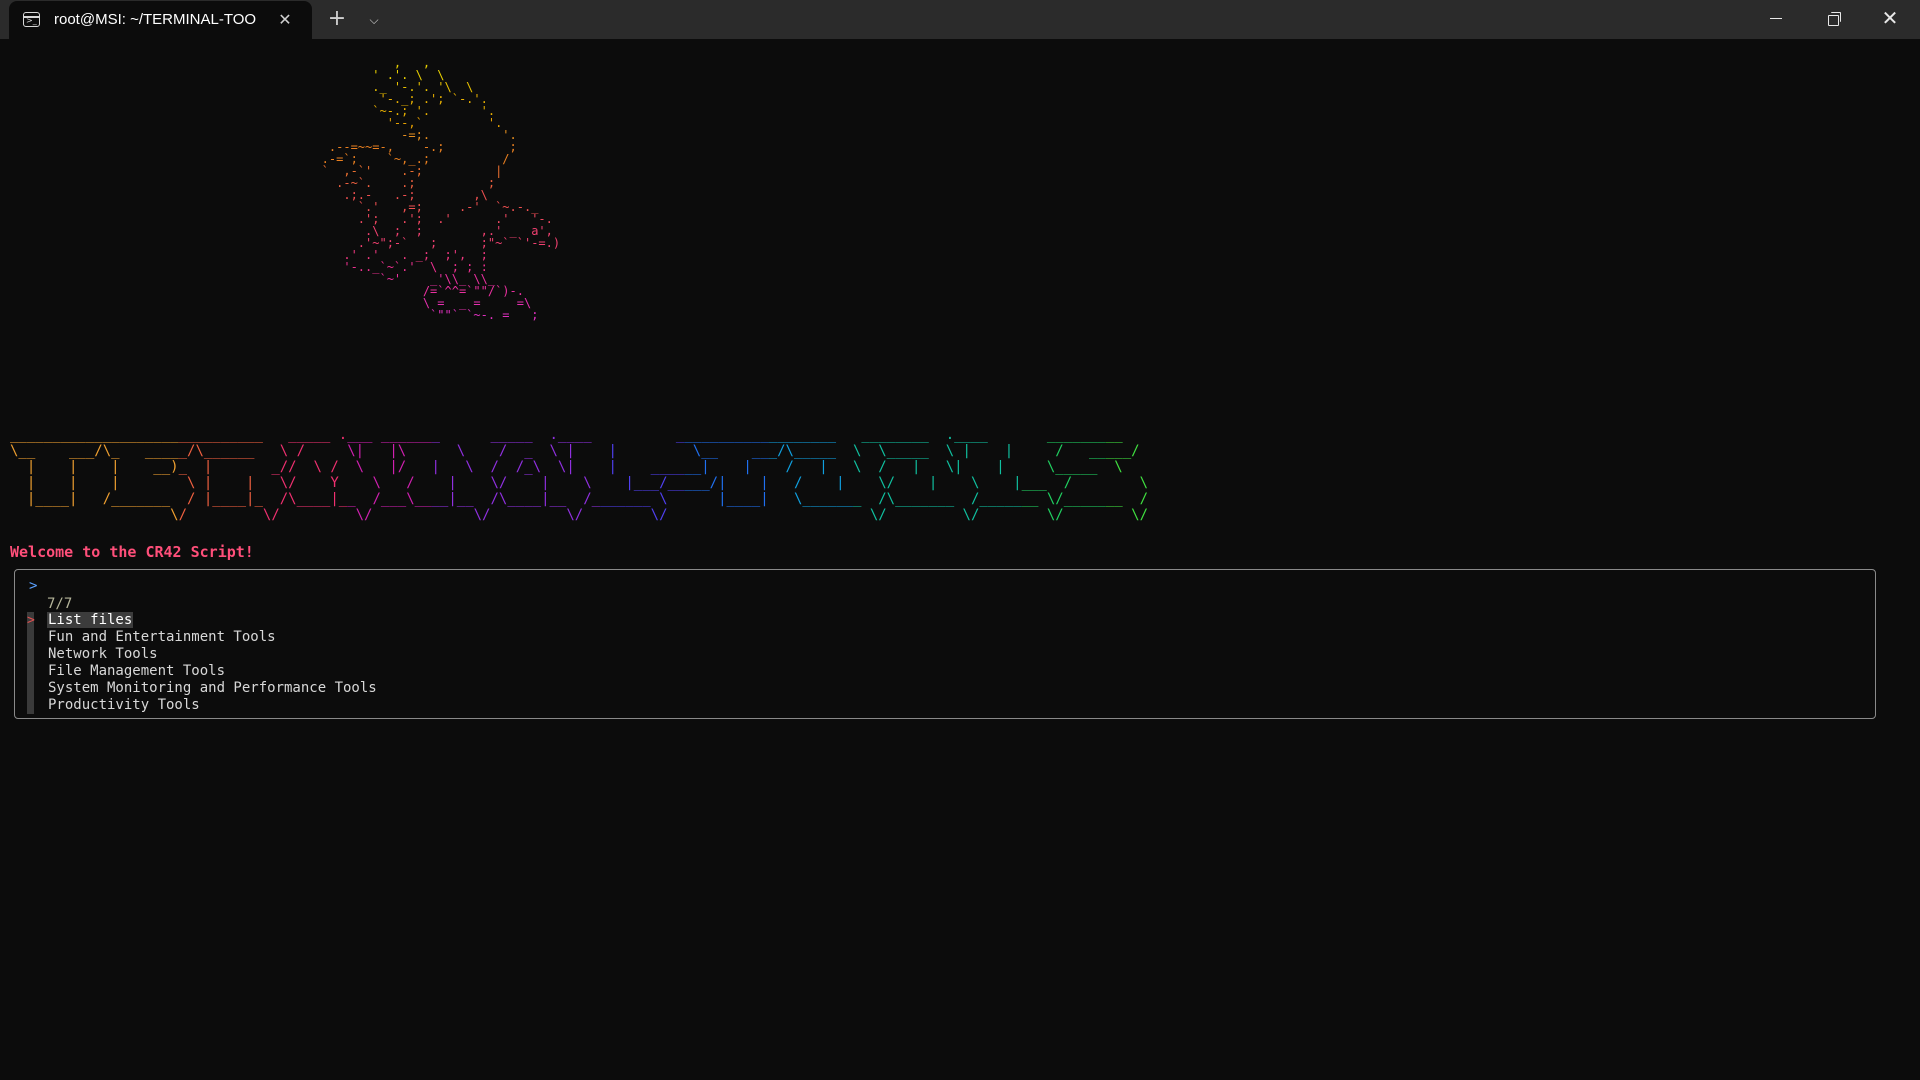 This screenshot has width=1920, height=1080. What do you see at coordinates (1890, 19) in the screenshot?
I see `close-button: ✕` at bounding box center [1890, 19].